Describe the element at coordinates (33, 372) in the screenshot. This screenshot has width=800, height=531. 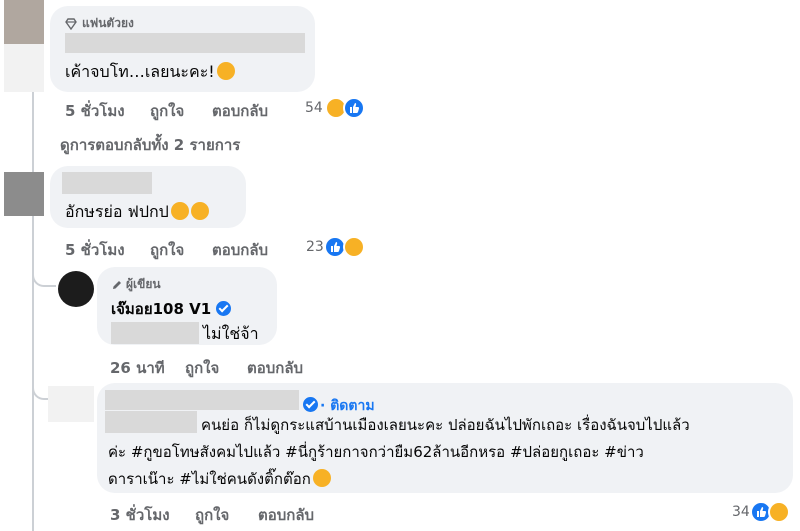
I see `thread-line-reply` at that location.